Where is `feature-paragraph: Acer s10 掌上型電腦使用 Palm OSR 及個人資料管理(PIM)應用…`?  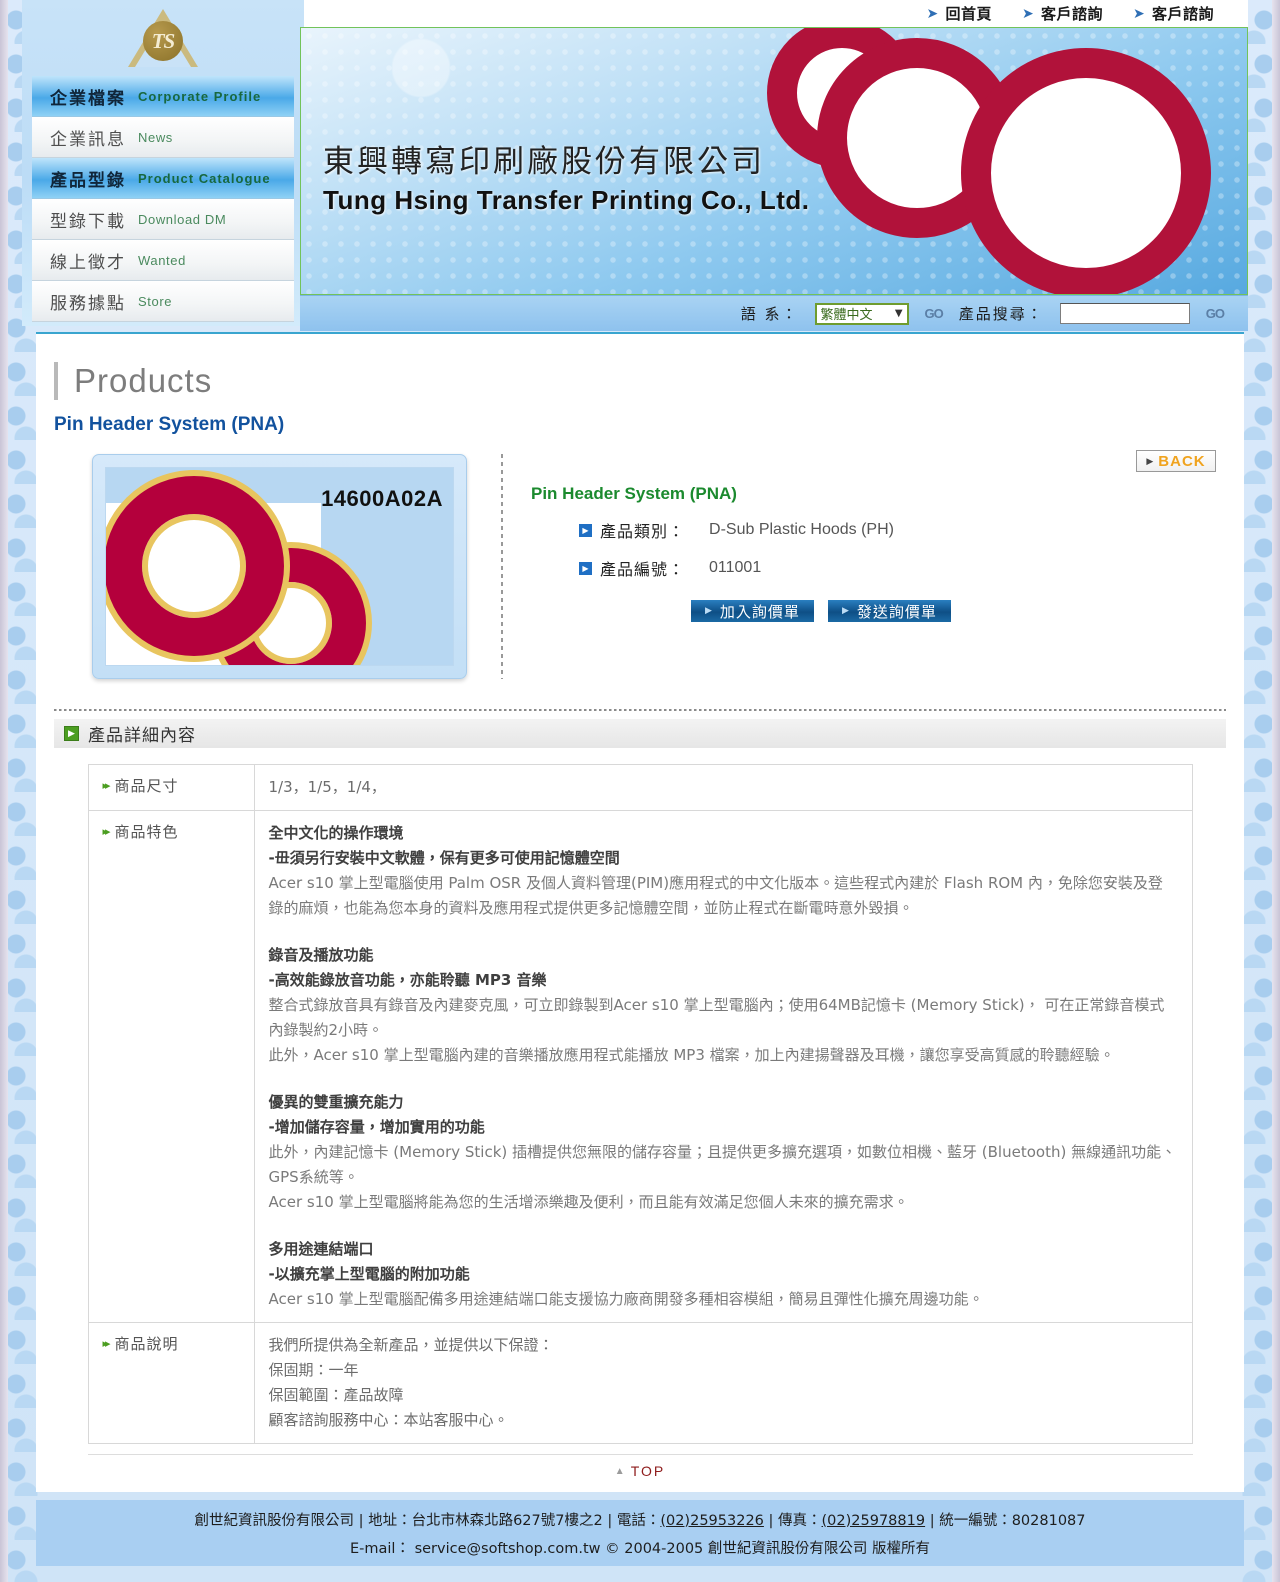 feature-paragraph: Acer s10 掌上型電腦使用 Palm OSR 及個人資料管理(PIM)應用… is located at coordinates (715, 895).